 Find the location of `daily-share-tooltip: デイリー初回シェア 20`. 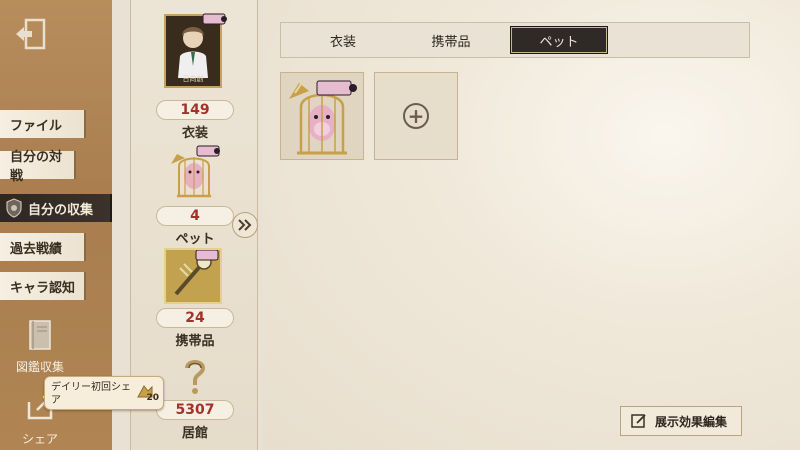

daily-share-tooltip: デイリー初回シェア 20 is located at coordinates (104, 393).